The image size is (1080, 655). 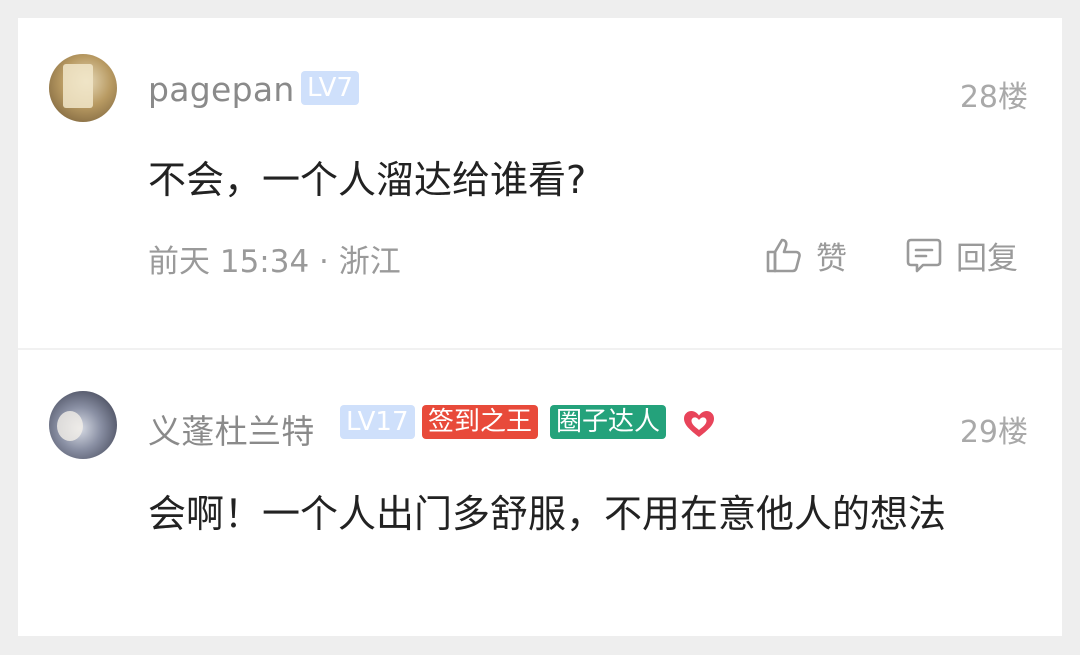 What do you see at coordinates (805, 255) in the screenshot?
I see `like-button: 赞` at bounding box center [805, 255].